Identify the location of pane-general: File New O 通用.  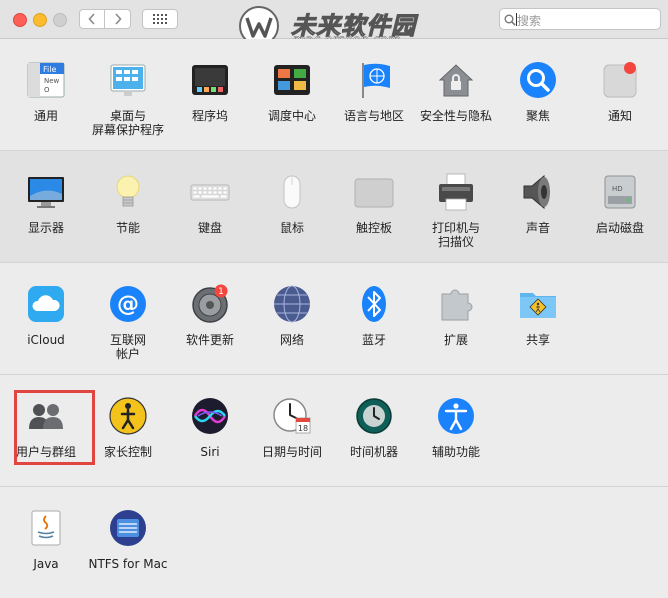
(46, 100).